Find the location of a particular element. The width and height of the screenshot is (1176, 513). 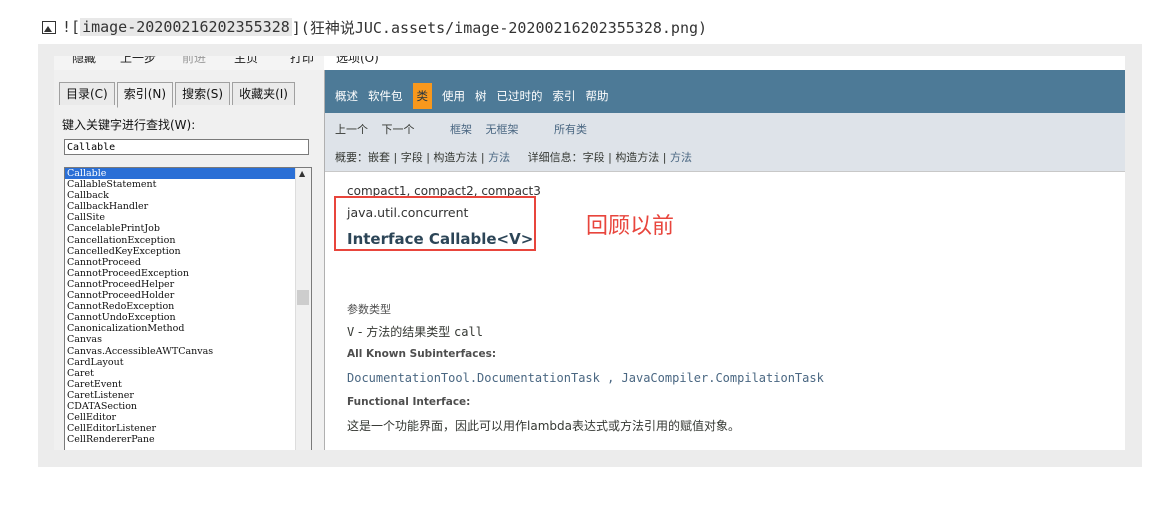

panel-tabs: 目录(C) 索引(N) 搜索(S) 收藏夹(I) is located at coordinates (178, 95).